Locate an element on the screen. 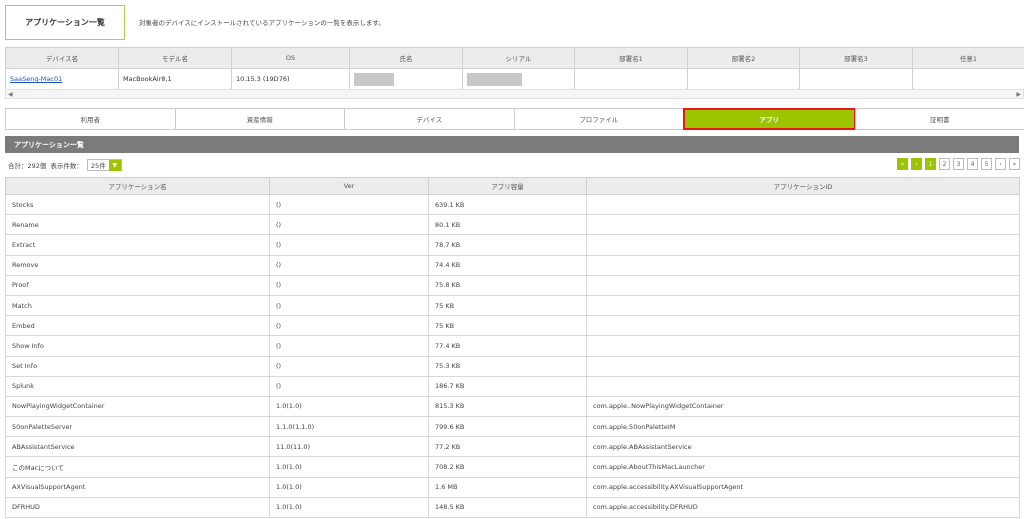 The width and height of the screenshot is (1024, 519). app-table-header: アプリケーション名 Ver アプリ容量 アプリケーションID is located at coordinates (512, 186).